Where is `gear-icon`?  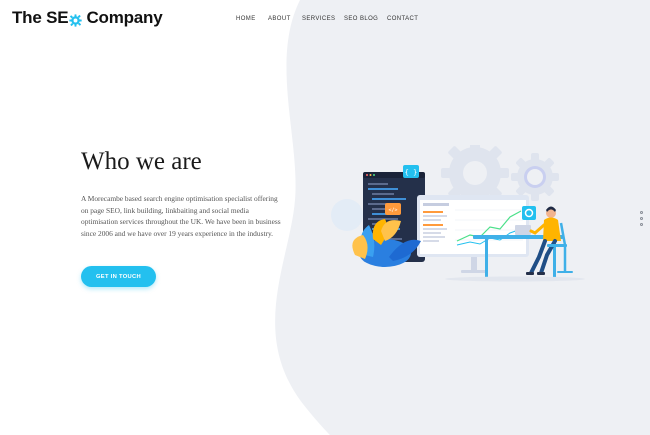 gear-icon is located at coordinates (76, 19).